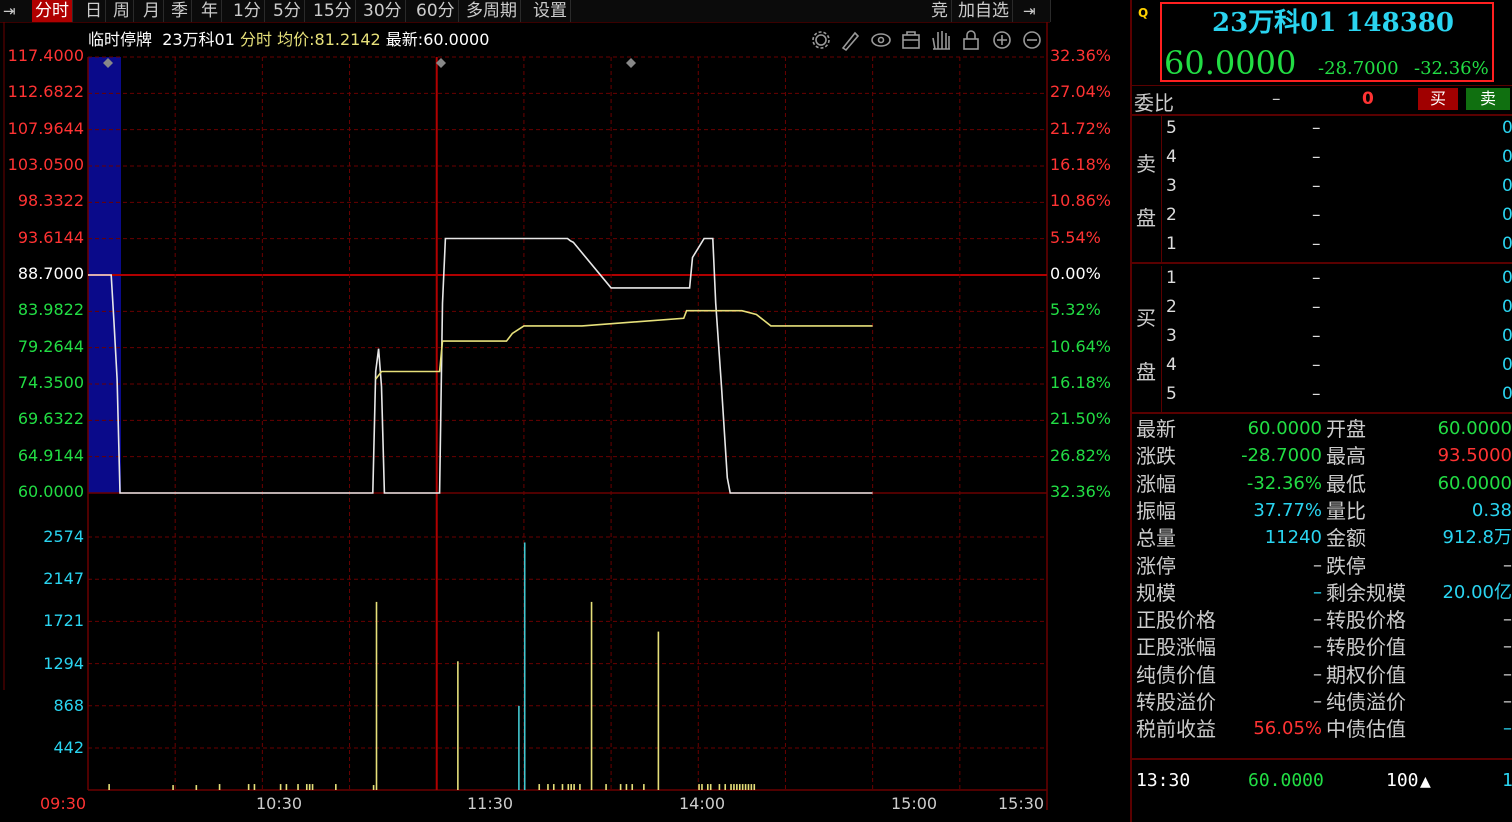  I want to click on price-tick: 107.9644, so click(45, 128).